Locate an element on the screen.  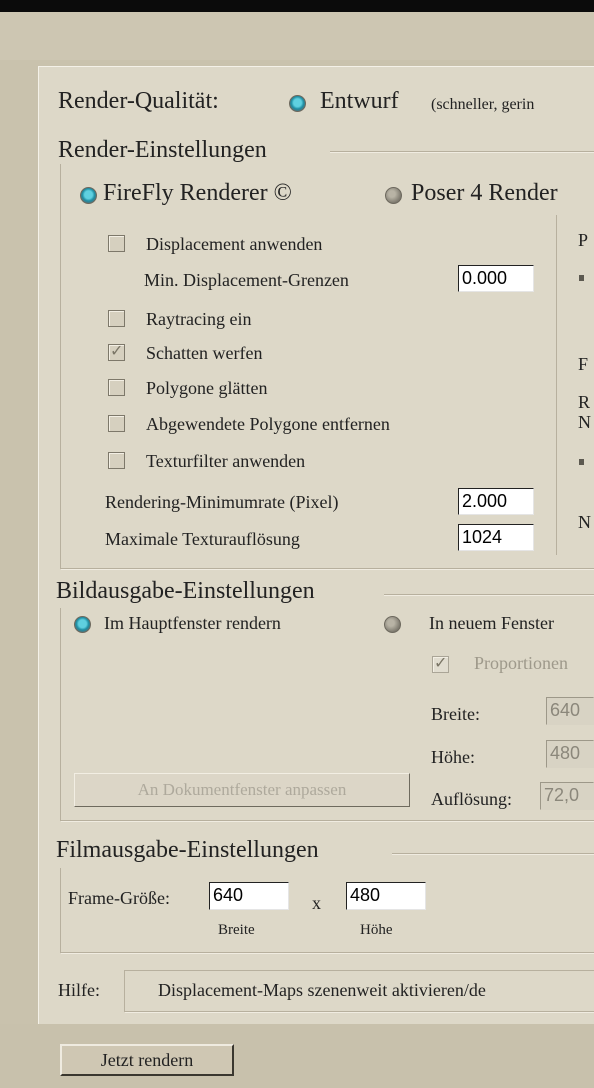
texture-filter-label: Texturfilter anwenden is located at coordinates (225, 461).